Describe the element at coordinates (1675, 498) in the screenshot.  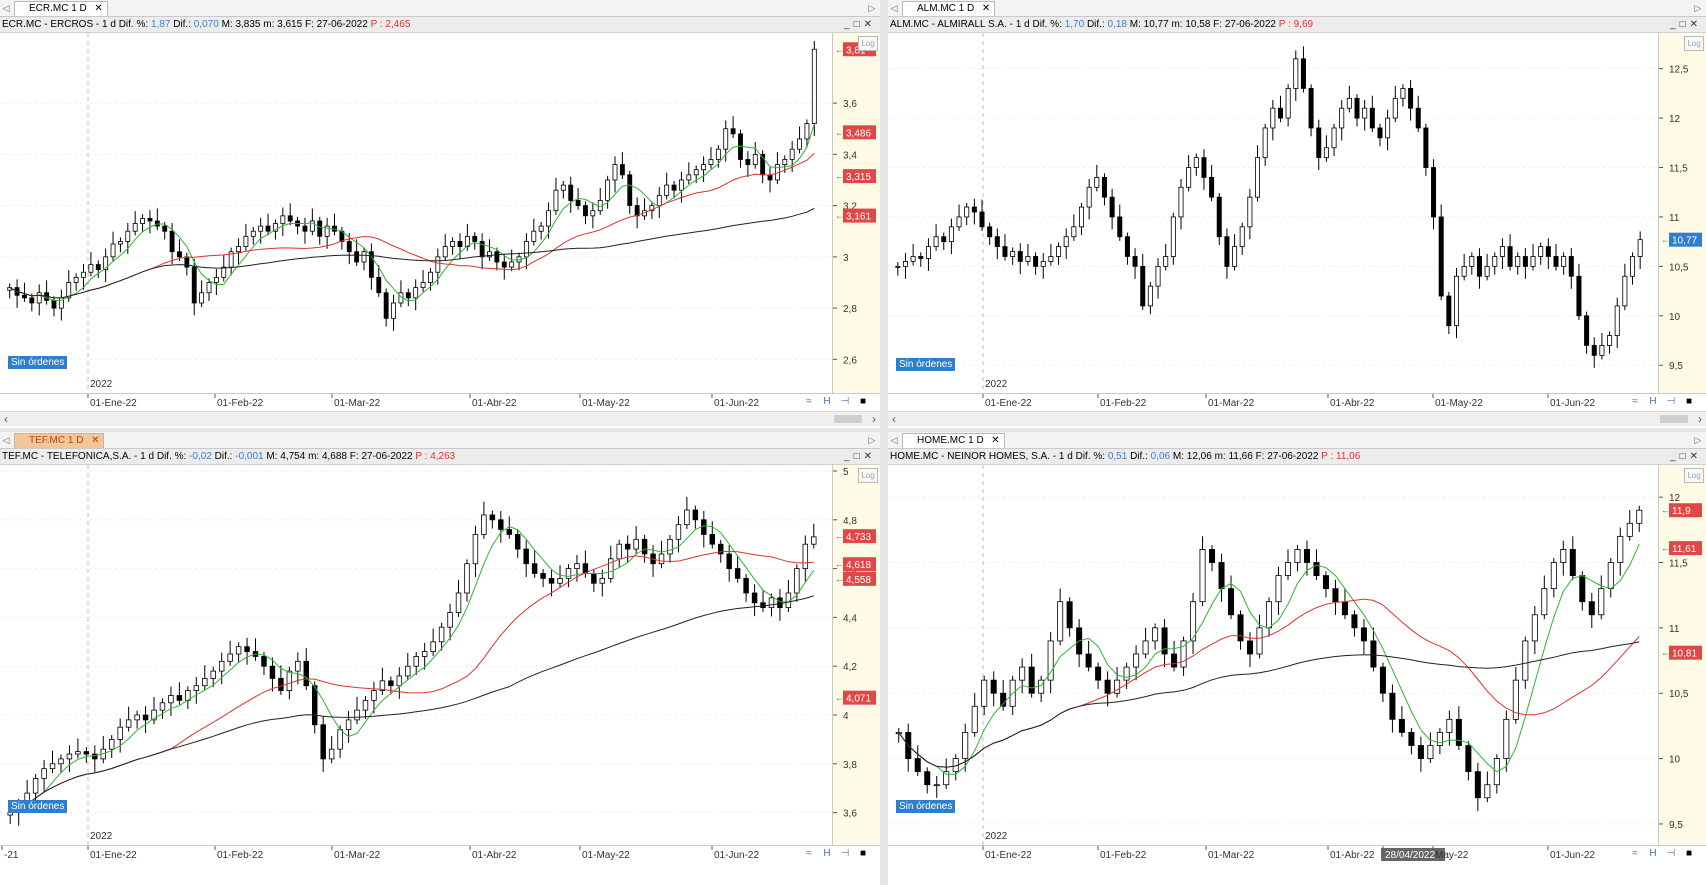
I see `y-tick-label: 12` at that location.